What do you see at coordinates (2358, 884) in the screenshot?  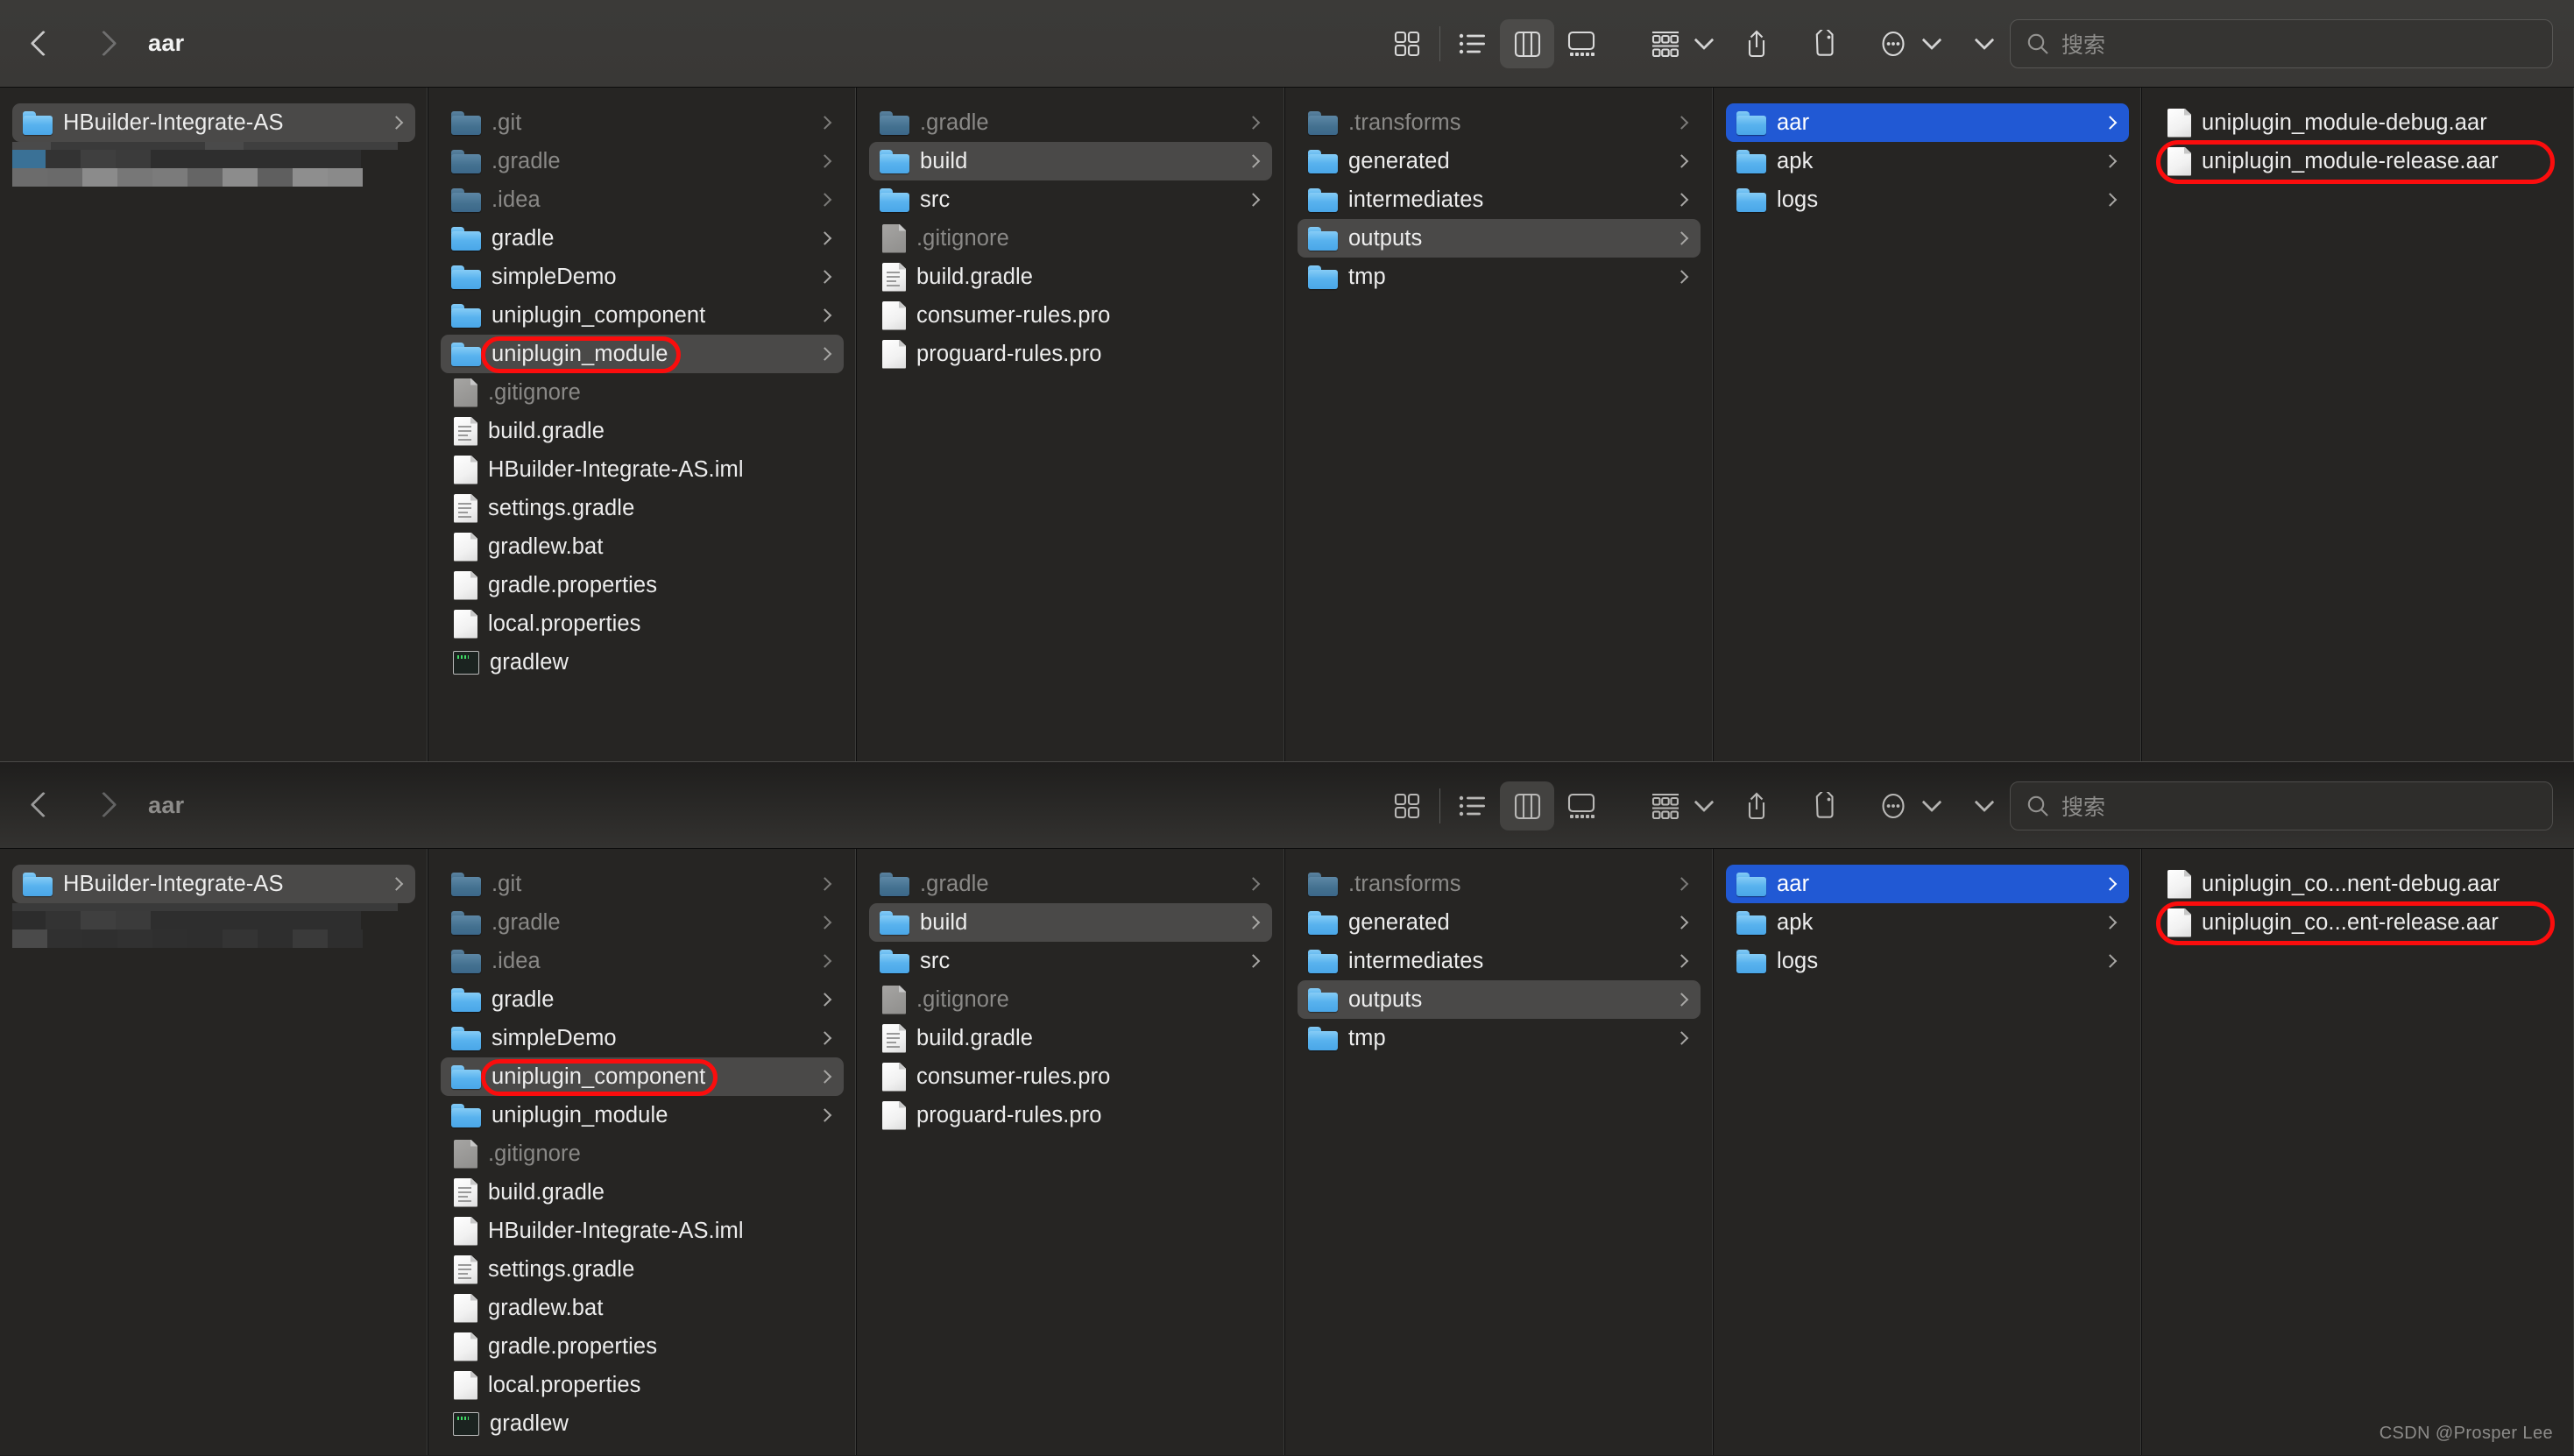 I see `file-row: uniplugin_co...nent-debug.aar` at bounding box center [2358, 884].